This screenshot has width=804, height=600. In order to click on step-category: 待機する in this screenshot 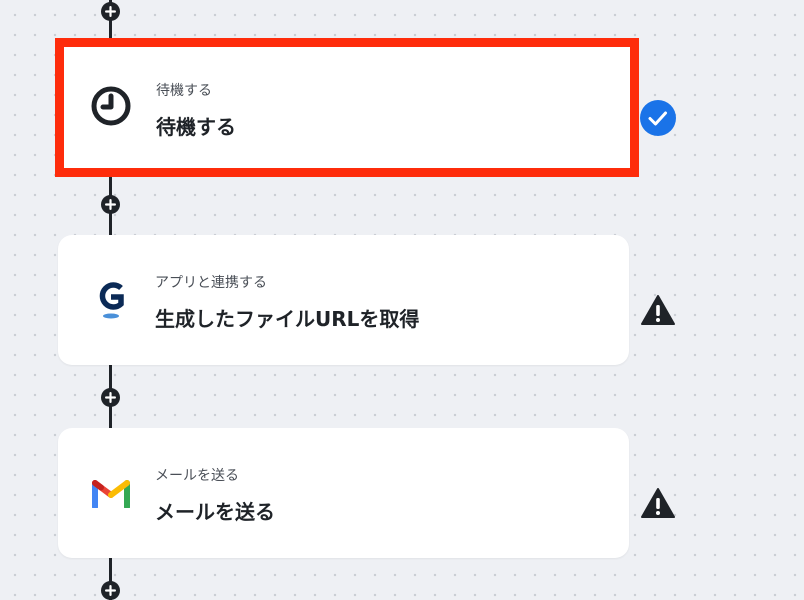, I will do `click(184, 91)`.